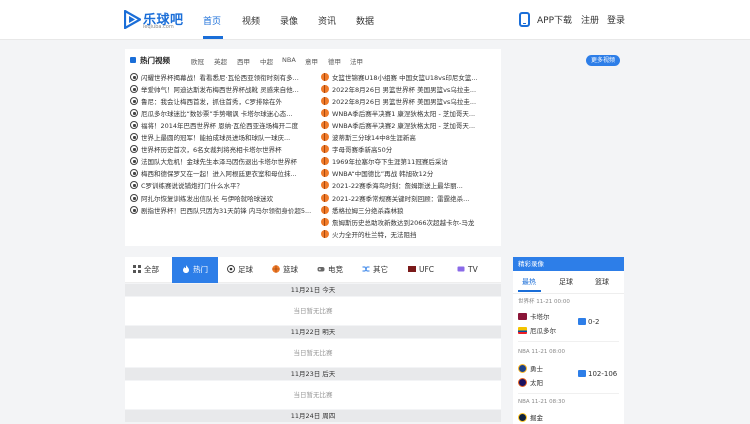 The height and width of the screenshot is (424, 750). Describe the element at coordinates (251, 20) in the screenshot. I see `nav-video: 视频` at that location.